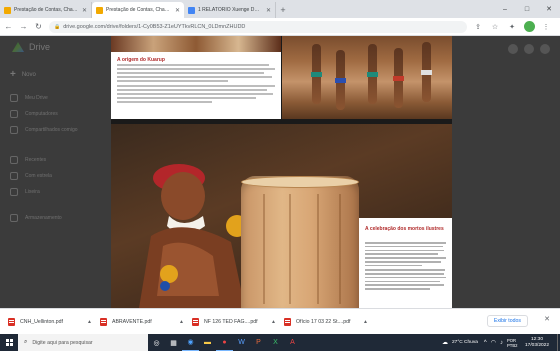 The image size is (560, 351). I want to click on drive-logo: Drive, so click(31, 47).